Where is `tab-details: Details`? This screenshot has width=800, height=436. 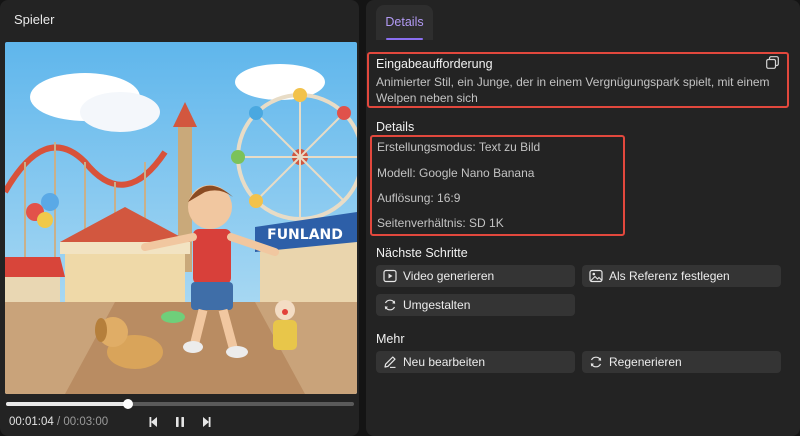
tab-details: Details is located at coordinates (404, 22).